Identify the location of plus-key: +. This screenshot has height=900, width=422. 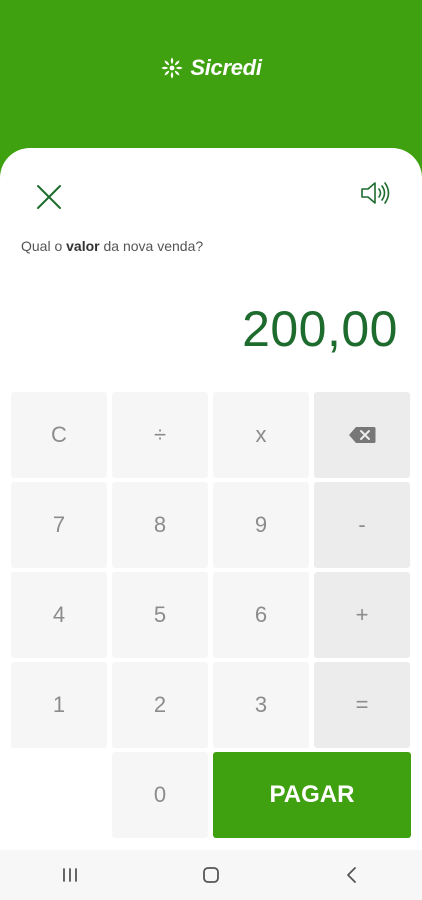
(362, 615).